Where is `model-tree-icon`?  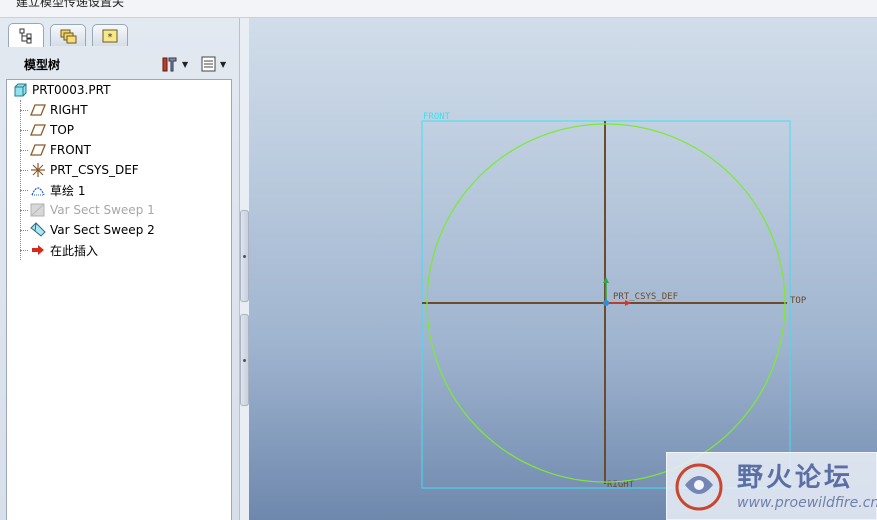
model-tree-icon is located at coordinates (25, 35).